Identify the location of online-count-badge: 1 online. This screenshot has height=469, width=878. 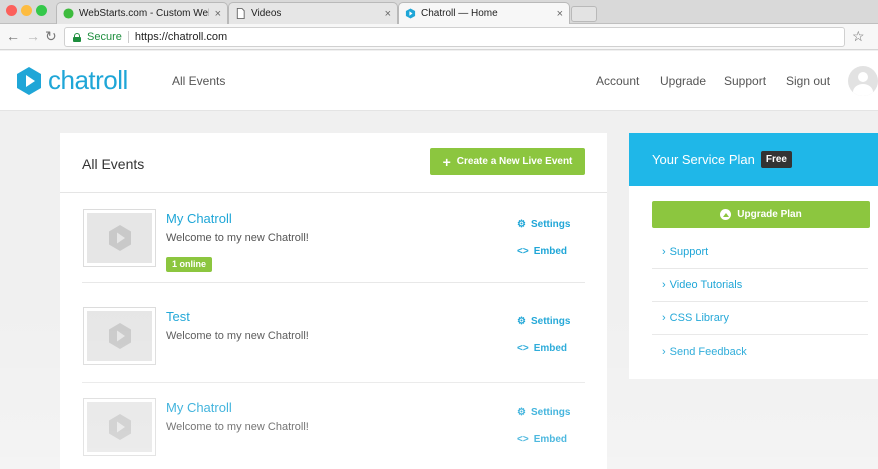
(189, 264).